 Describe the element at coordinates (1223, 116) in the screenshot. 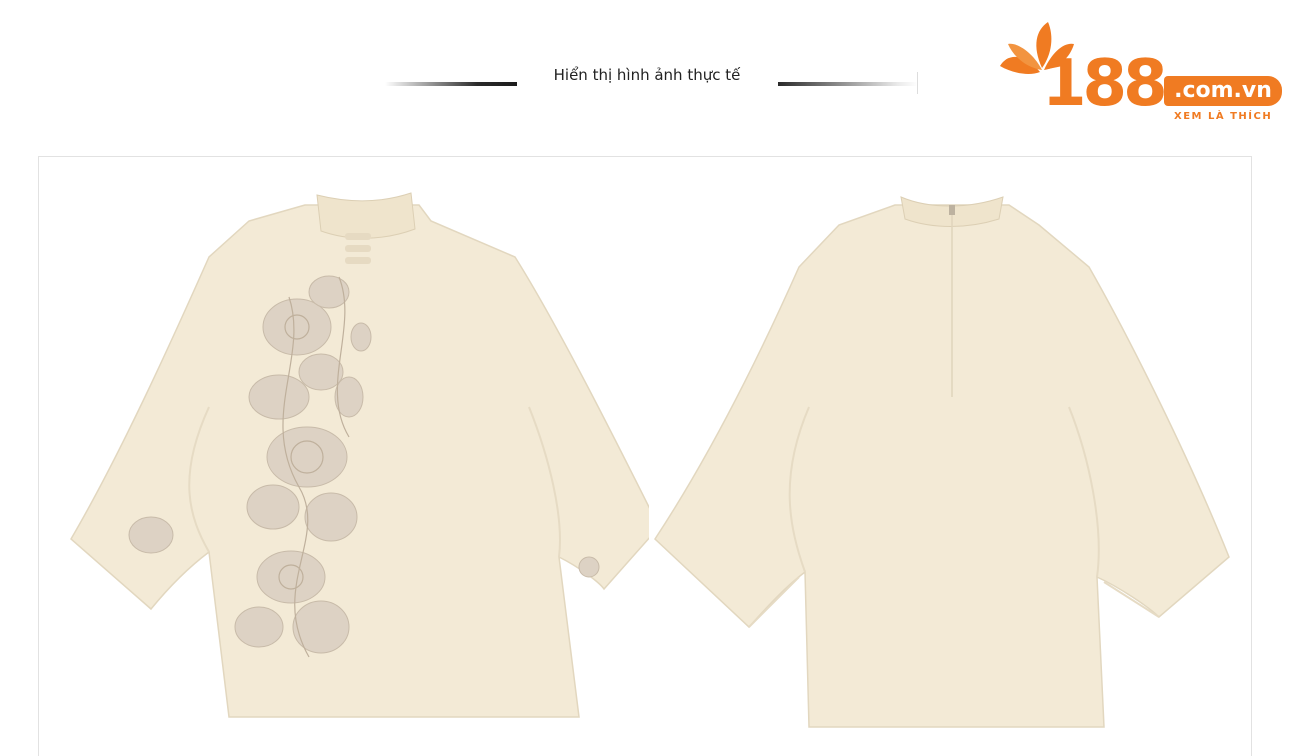

I see `logo-slogan: XEM LÀ THÍCH` at that location.